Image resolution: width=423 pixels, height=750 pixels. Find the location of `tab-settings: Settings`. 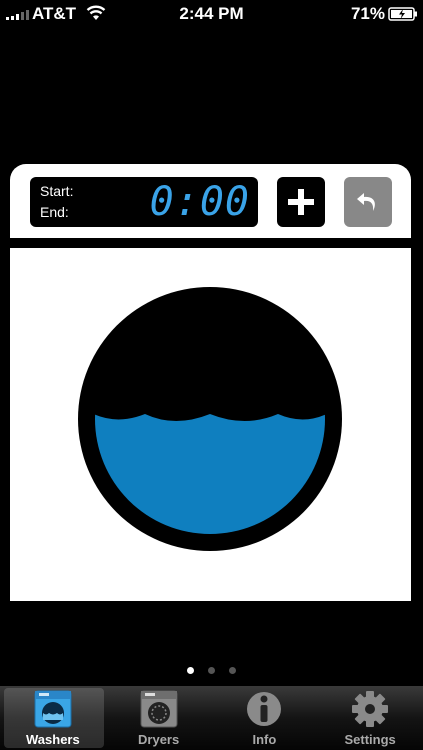

tab-settings: Settings is located at coordinates (370, 718).